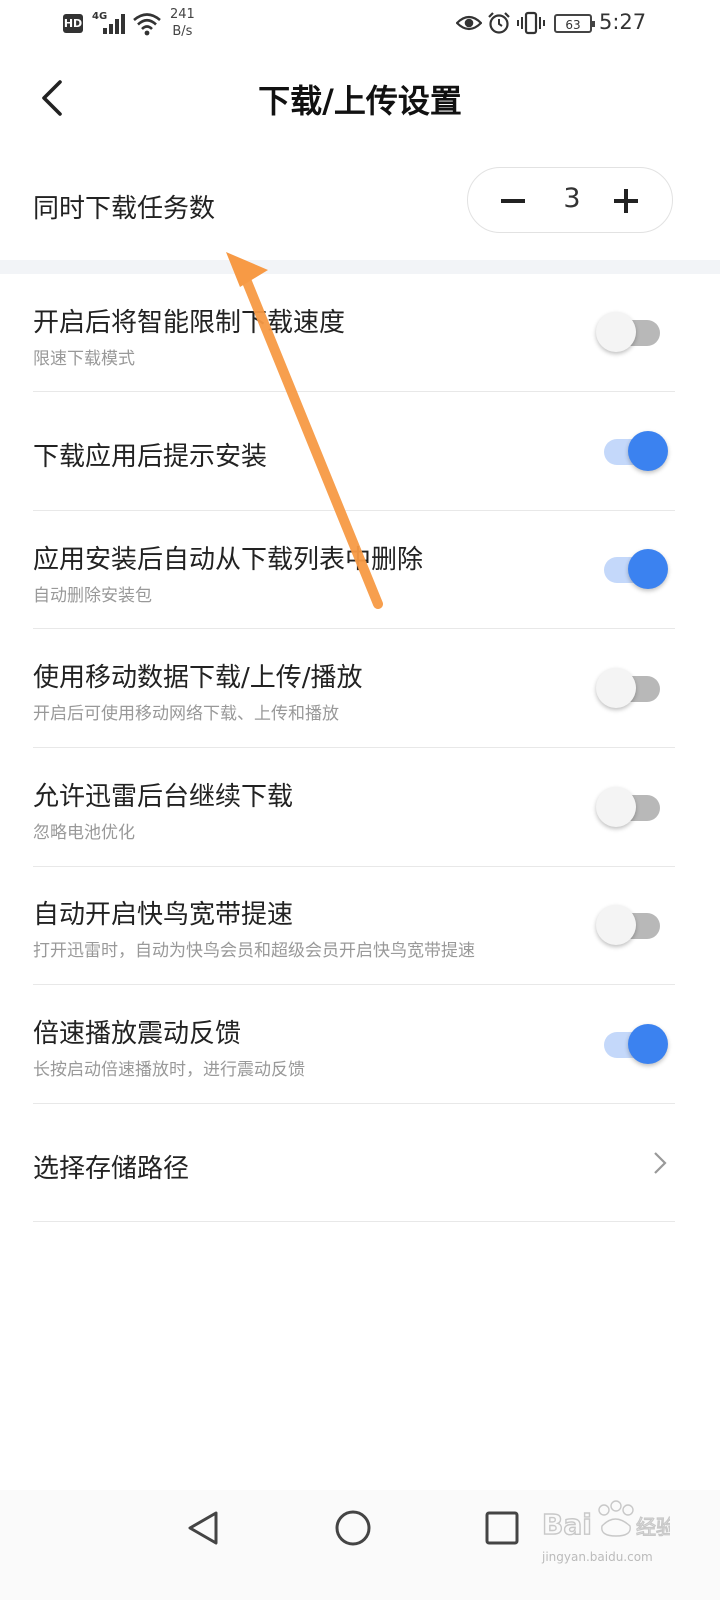 Image resolution: width=720 pixels, height=1600 pixels. Describe the element at coordinates (626, 201) in the screenshot. I see `plus-icon` at that location.